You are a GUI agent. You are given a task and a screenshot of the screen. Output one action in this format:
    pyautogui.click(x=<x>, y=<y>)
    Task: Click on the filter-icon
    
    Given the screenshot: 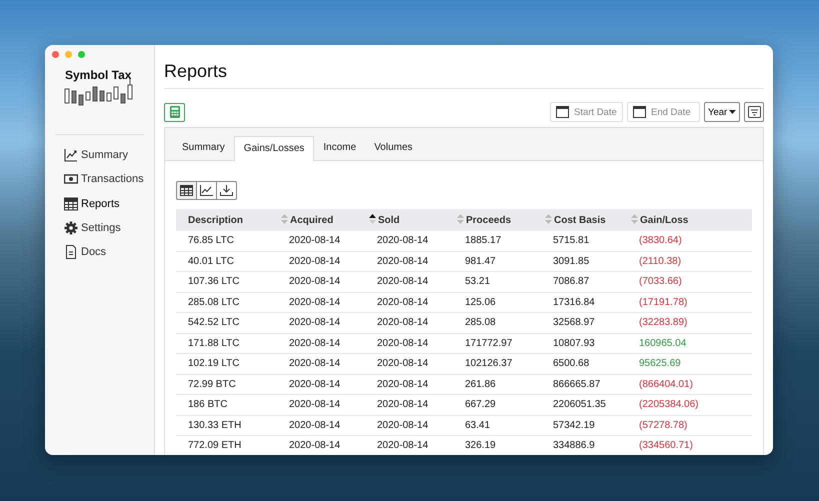 What is the action you would take?
    pyautogui.click(x=754, y=112)
    